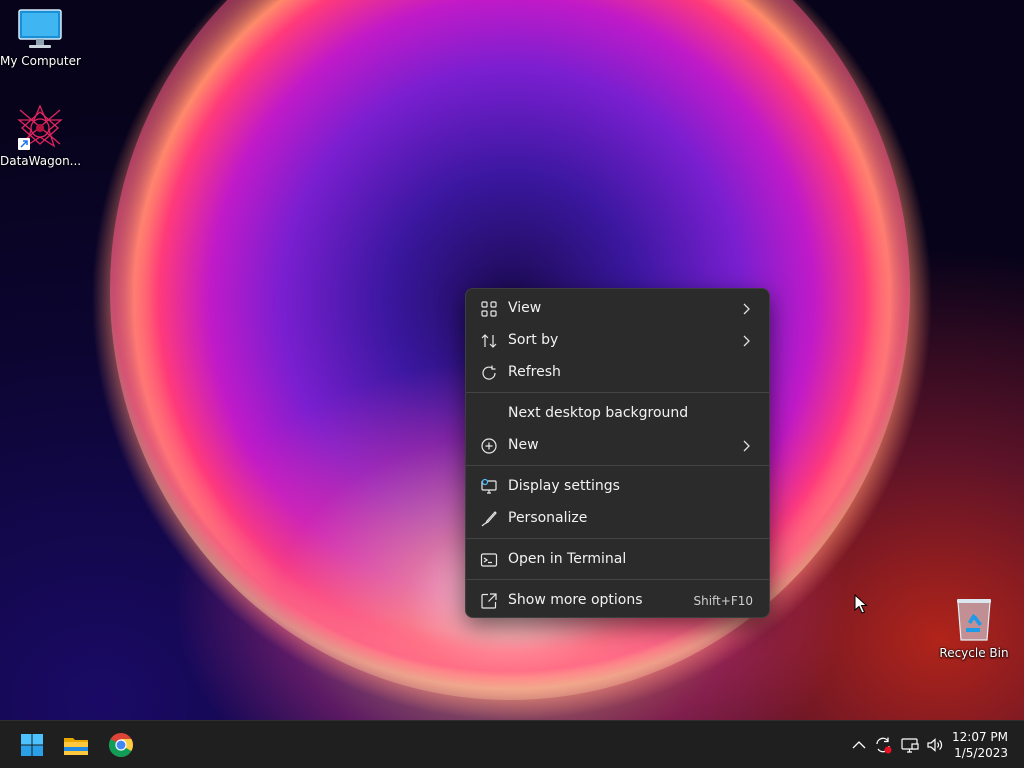 The height and width of the screenshot is (768, 1024). Describe the element at coordinates (575, 600) in the screenshot. I see `menu-item-label: Show more options` at that location.